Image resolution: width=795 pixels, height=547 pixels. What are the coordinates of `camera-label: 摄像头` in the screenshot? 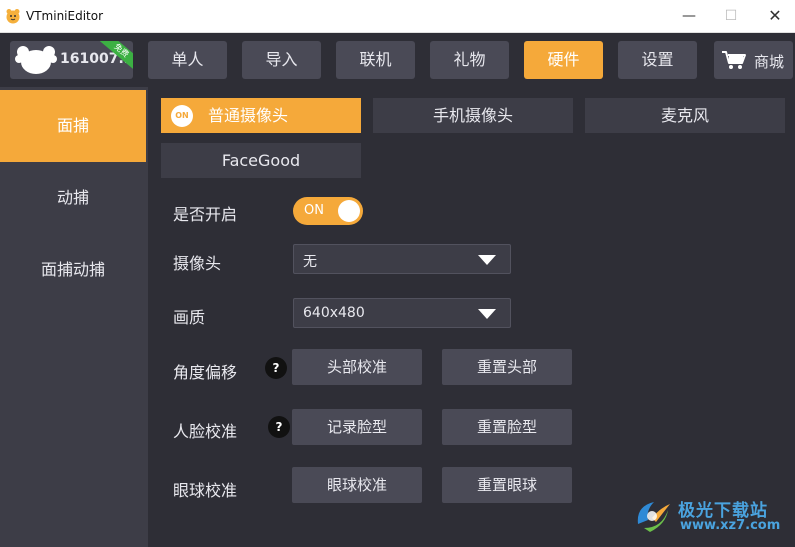 It's located at (197, 263).